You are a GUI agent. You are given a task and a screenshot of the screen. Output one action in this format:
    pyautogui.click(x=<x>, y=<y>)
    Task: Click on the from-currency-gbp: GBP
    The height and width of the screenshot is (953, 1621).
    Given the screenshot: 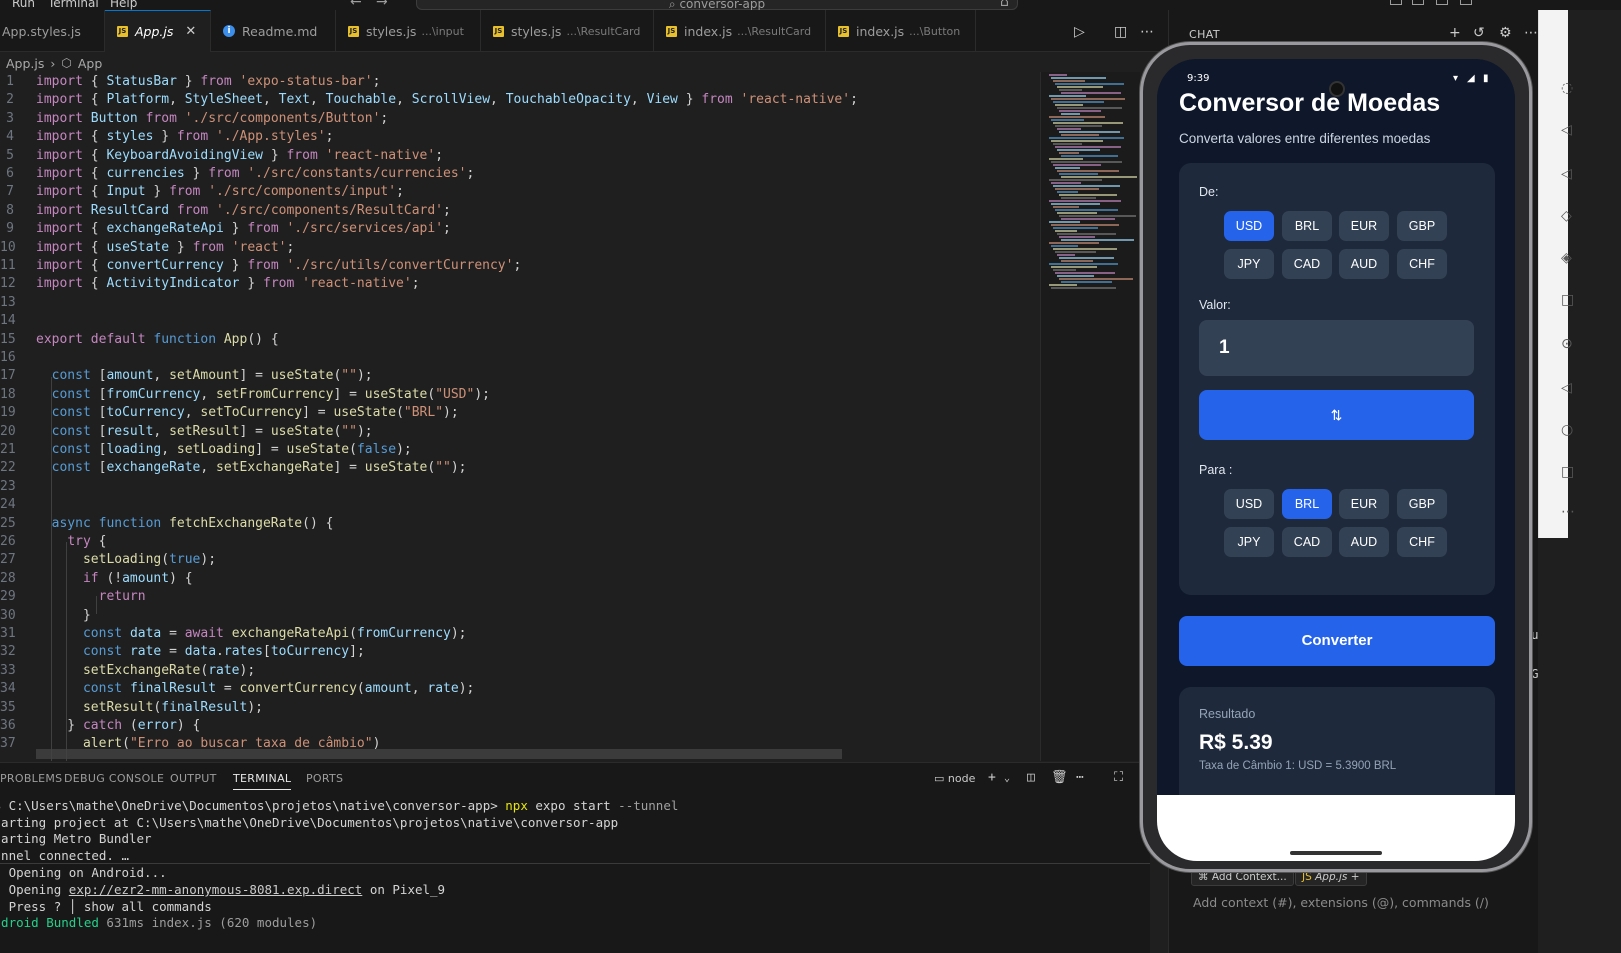 What is the action you would take?
    pyautogui.click(x=1422, y=226)
    